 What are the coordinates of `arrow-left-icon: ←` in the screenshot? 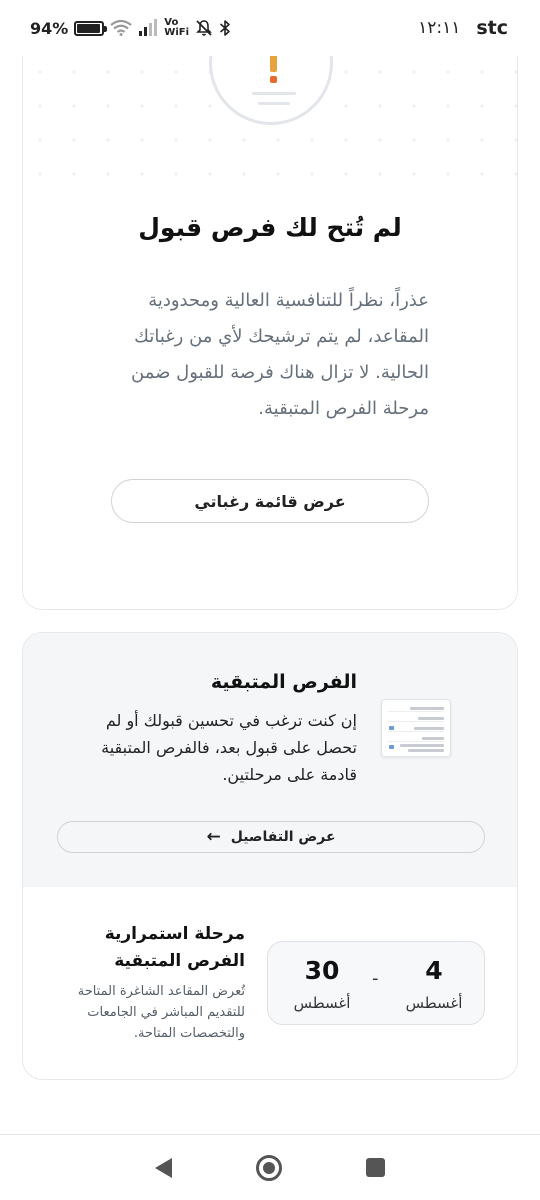 It's located at (213, 836).